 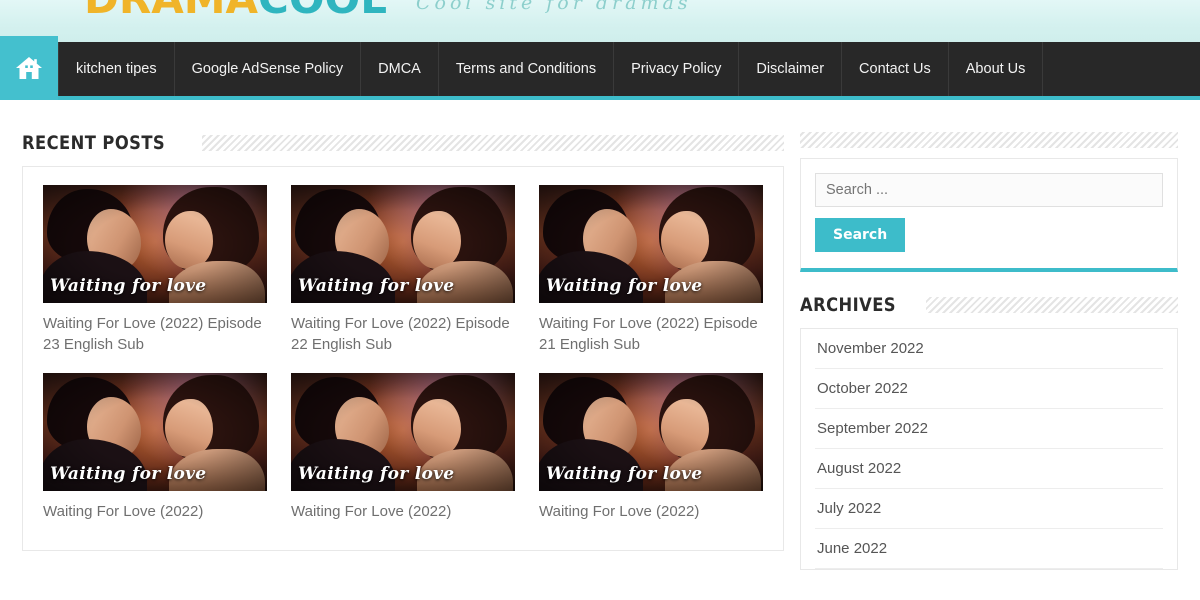 What do you see at coordinates (677, 69) in the screenshot?
I see `nav-item-privacy-policy: Privacy Policy` at bounding box center [677, 69].